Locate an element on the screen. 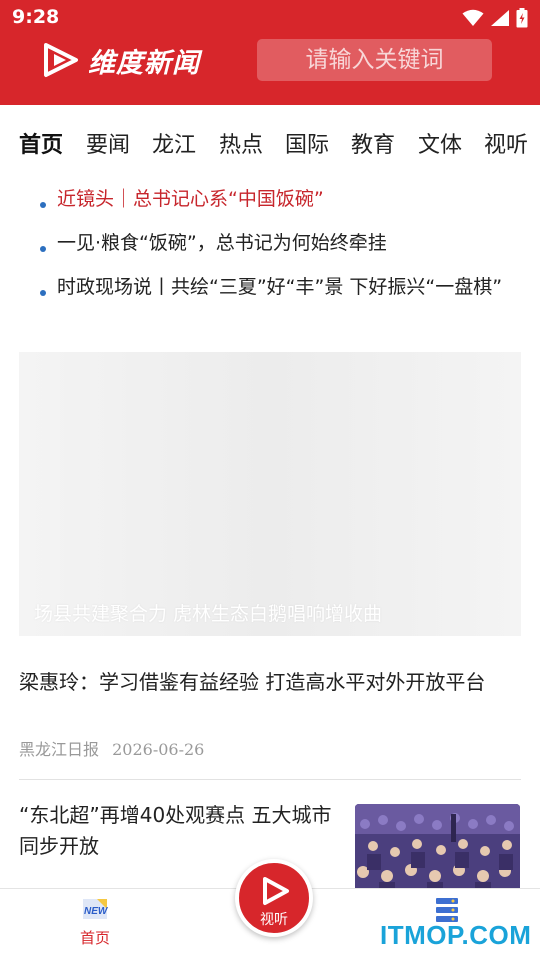 The height and width of the screenshot is (960, 540). headline-text: 时政现场说丨共绘“三夏”好“丰”景 下好振兴“一盘棋” is located at coordinates (280, 287).